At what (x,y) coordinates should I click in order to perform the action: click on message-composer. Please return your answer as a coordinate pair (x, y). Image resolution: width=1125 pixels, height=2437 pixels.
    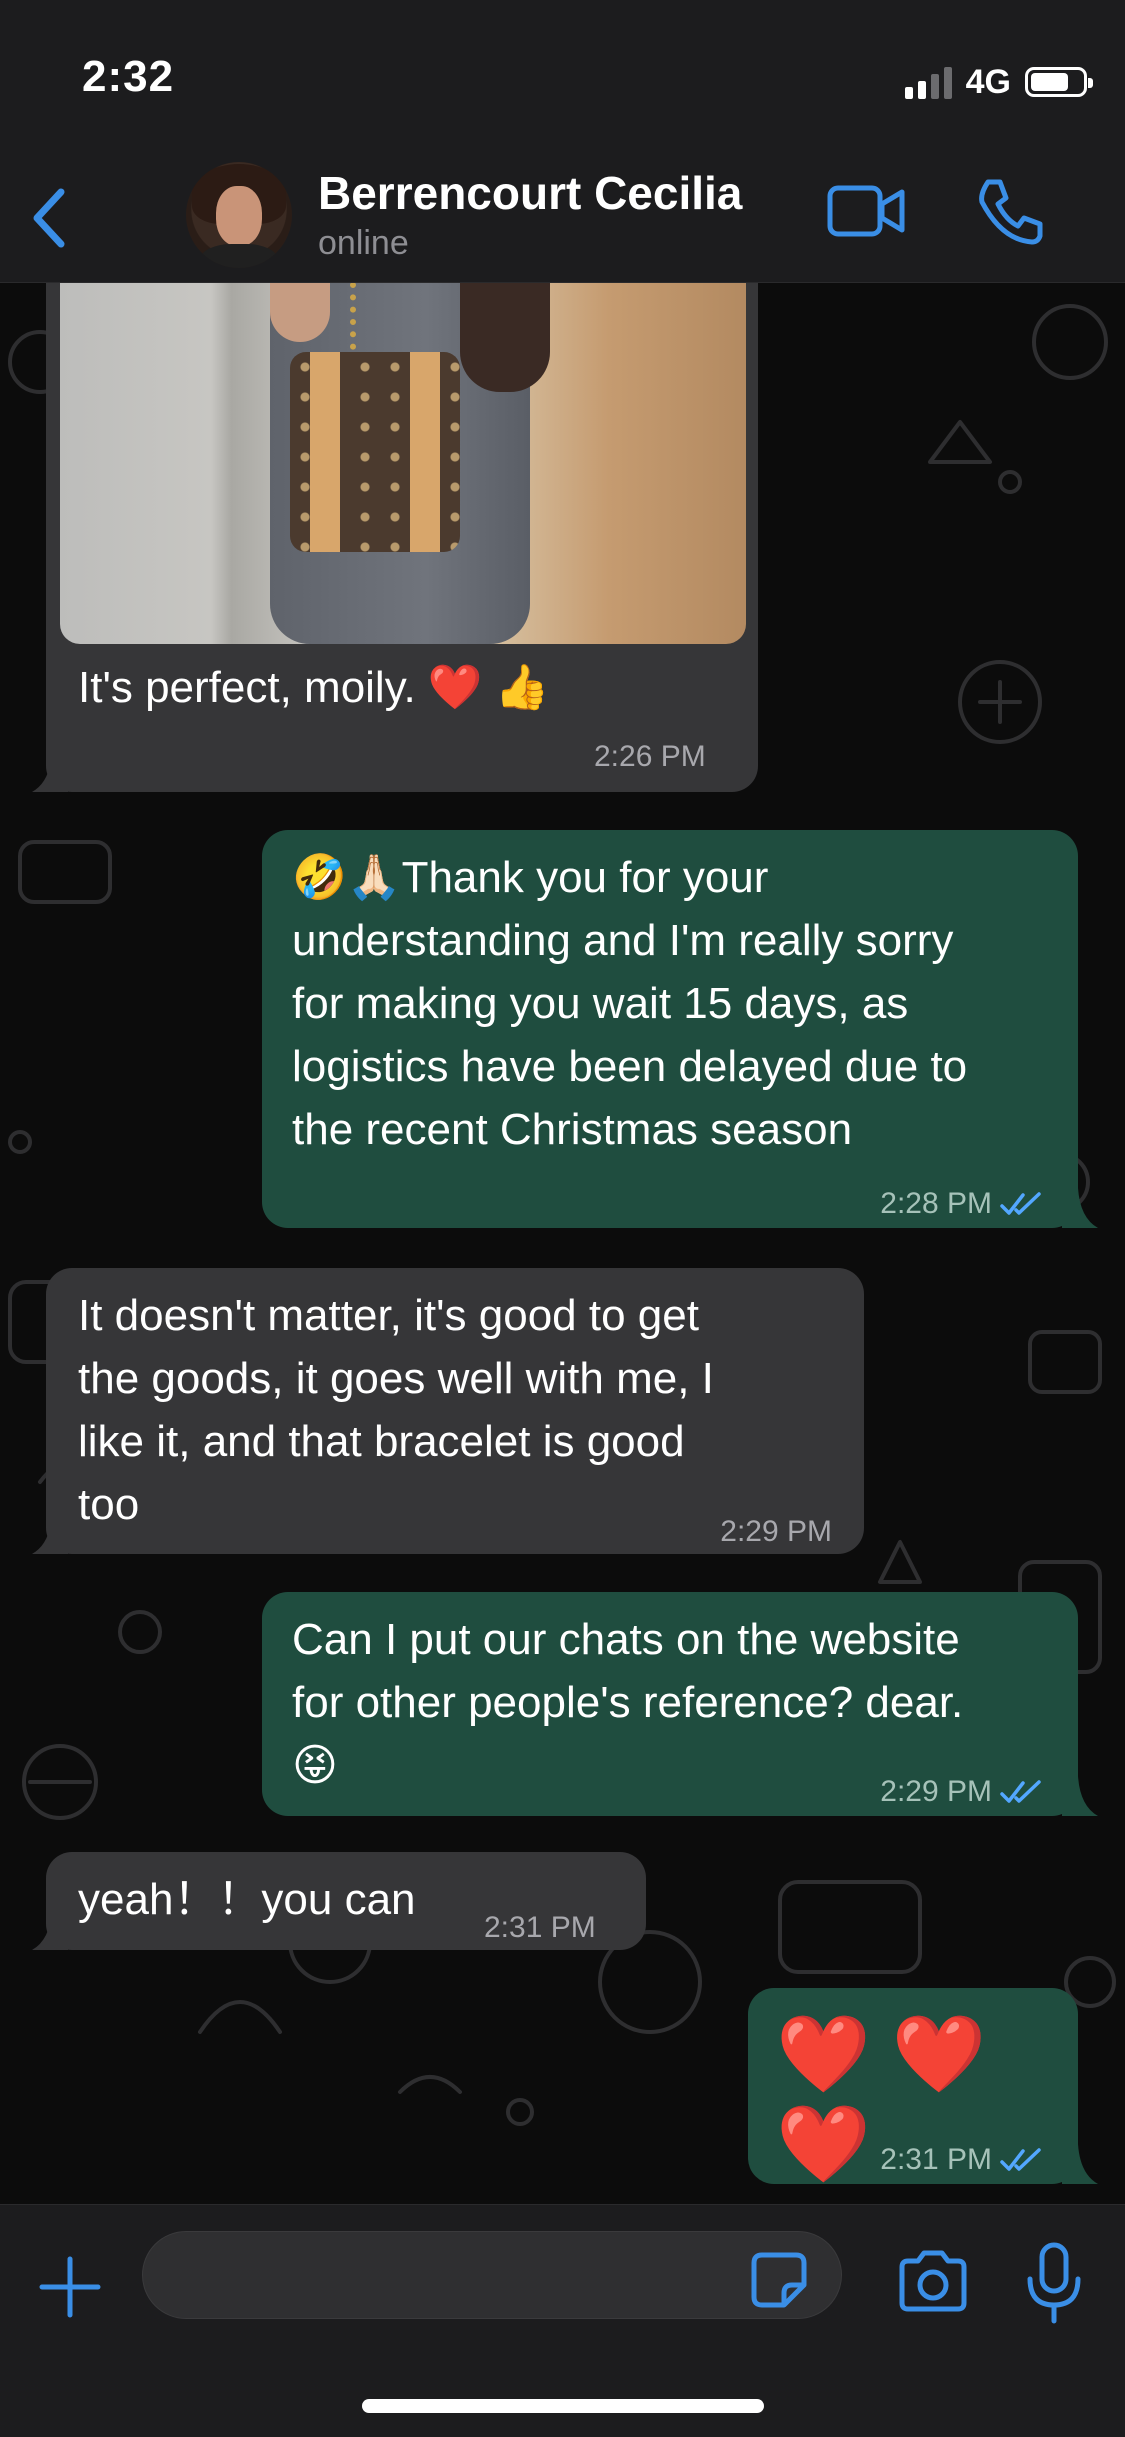
    Looking at the image, I should click on (562, 2320).